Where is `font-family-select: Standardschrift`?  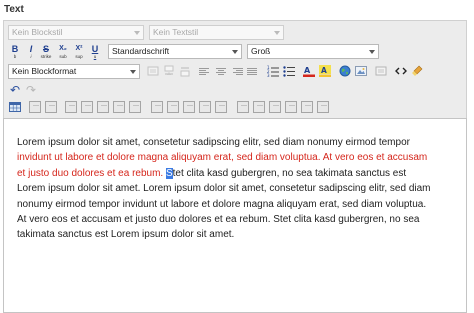 font-family-select: Standardschrift is located at coordinates (175, 51).